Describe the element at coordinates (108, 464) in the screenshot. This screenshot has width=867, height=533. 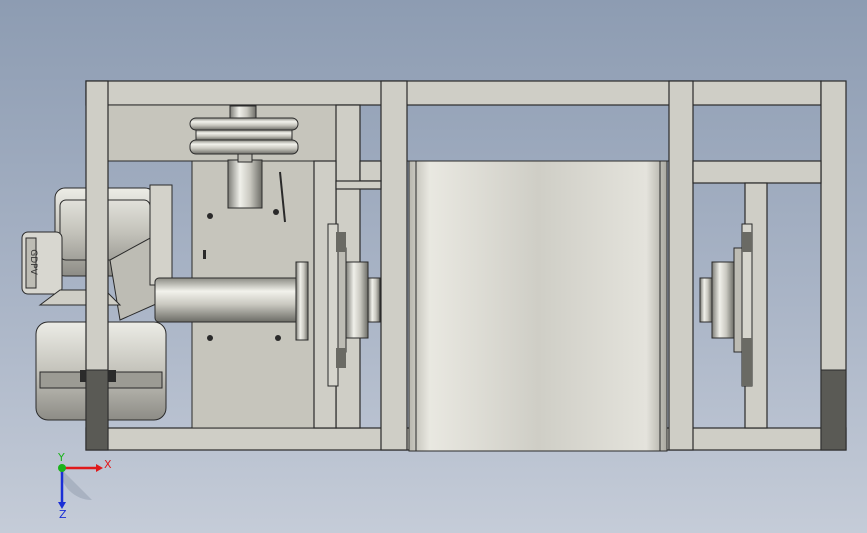
I see `axis-x-label: X` at that location.